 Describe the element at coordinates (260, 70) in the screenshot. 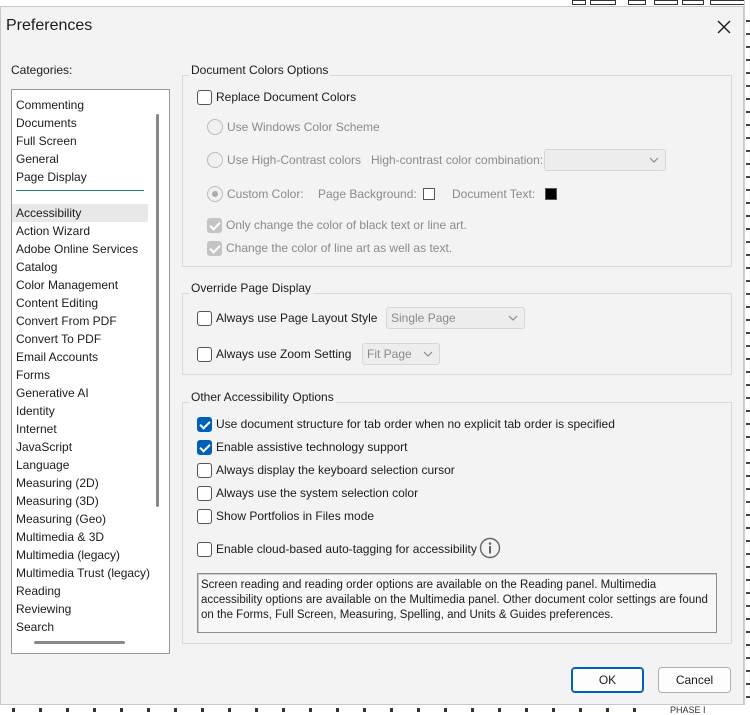

I see `document-colors-title: Document Colors Options` at that location.